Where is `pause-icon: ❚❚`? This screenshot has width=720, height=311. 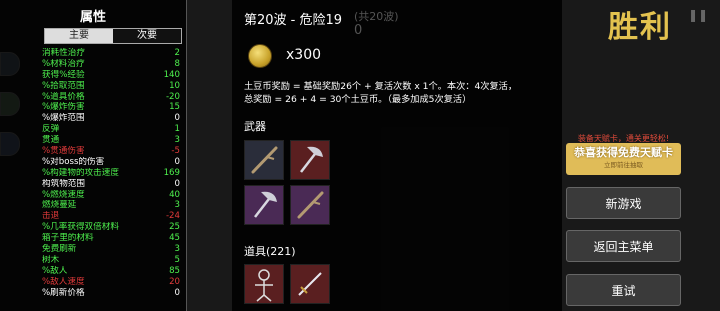 pause-icon: ❚❚ is located at coordinates (698, 15).